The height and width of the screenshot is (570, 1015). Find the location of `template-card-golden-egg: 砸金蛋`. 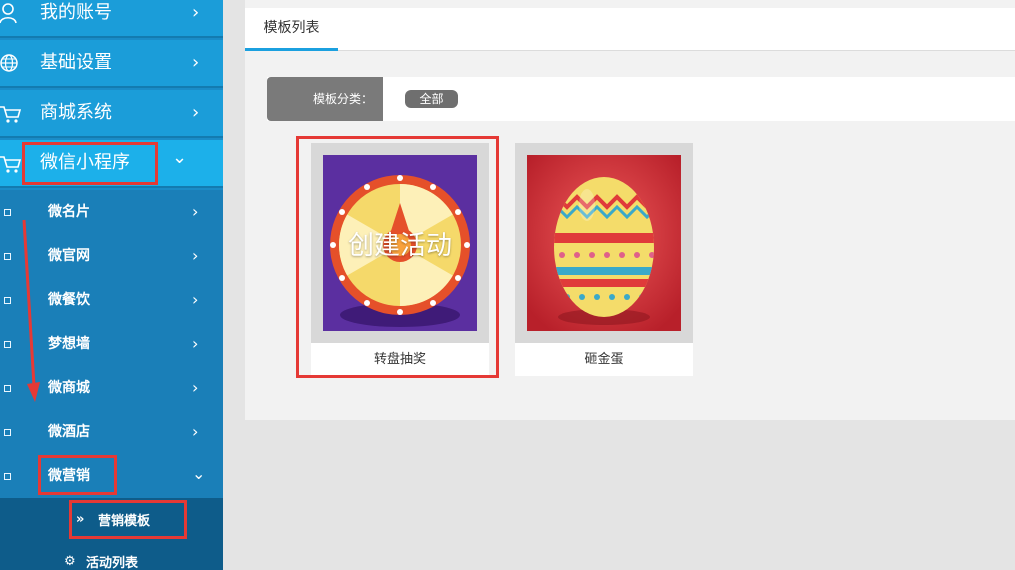

template-card-golden-egg: 砸金蛋 is located at coordinates (604, 259).